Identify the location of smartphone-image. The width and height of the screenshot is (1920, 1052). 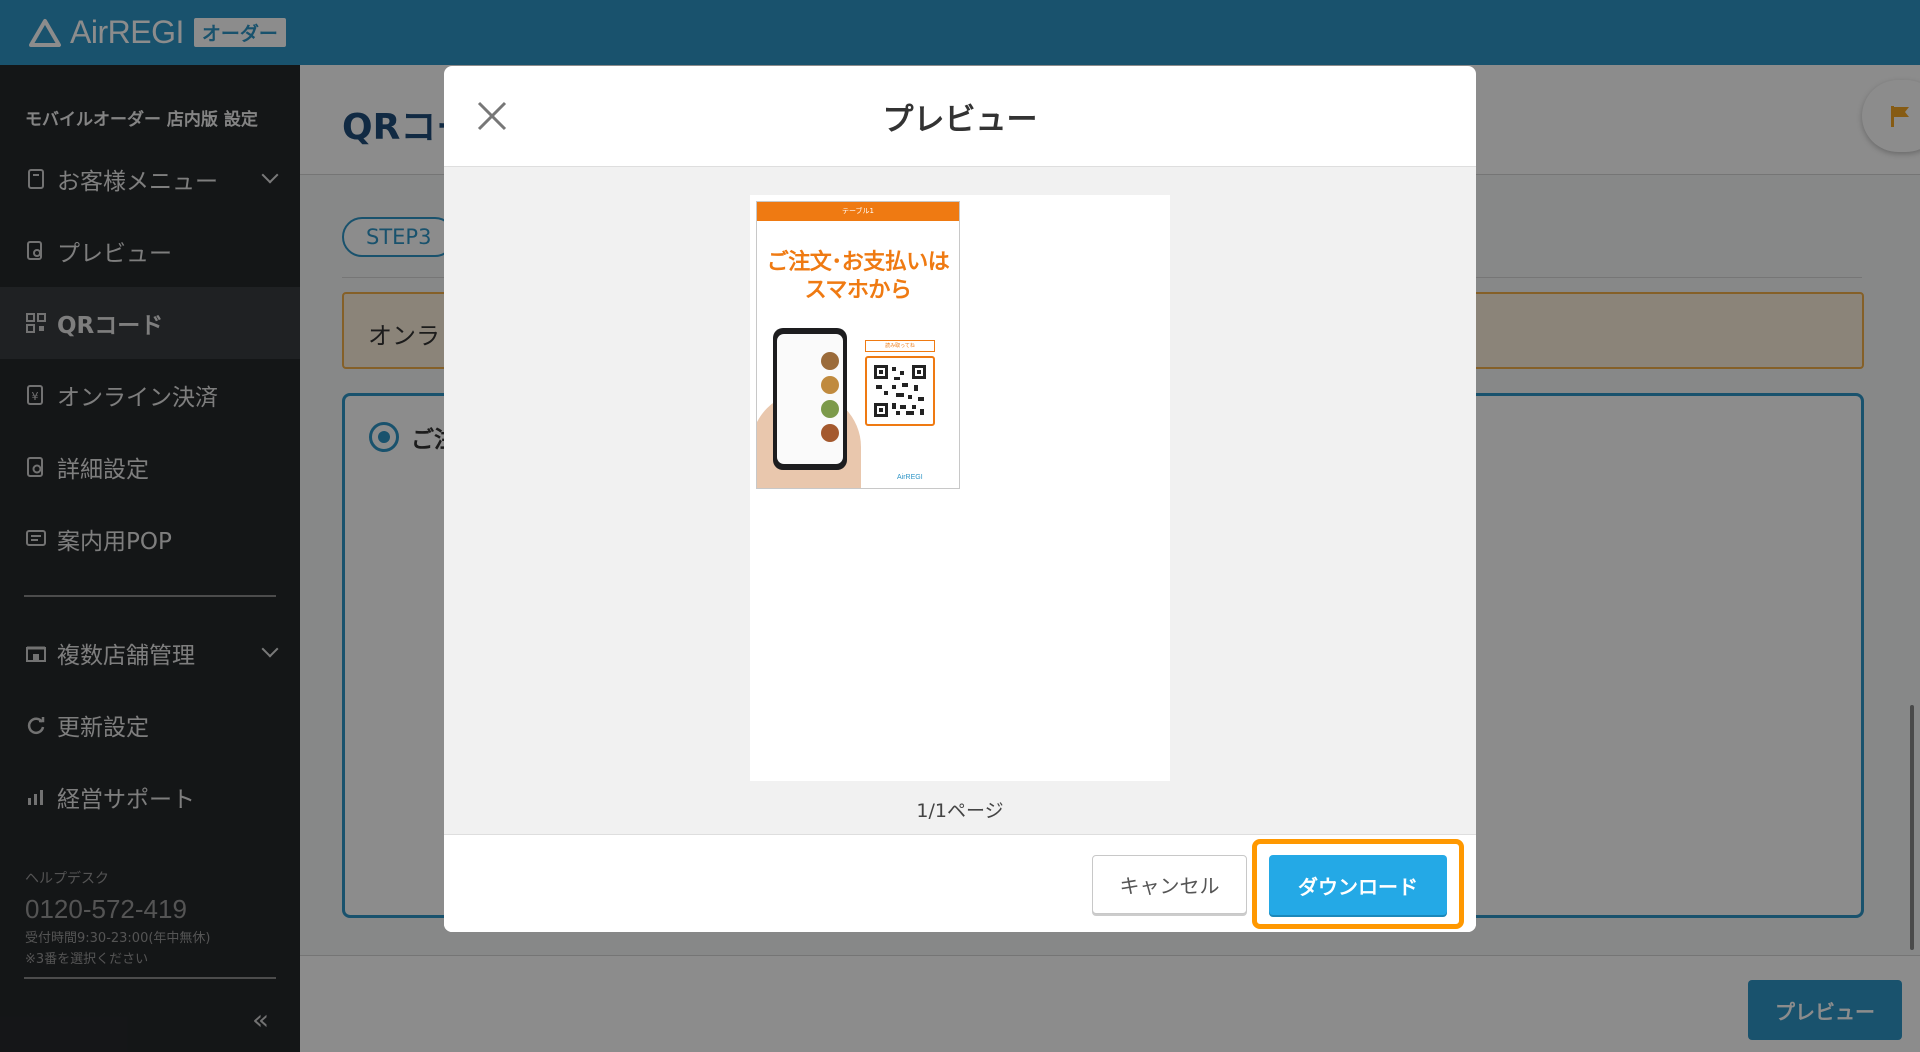
(810, 399).